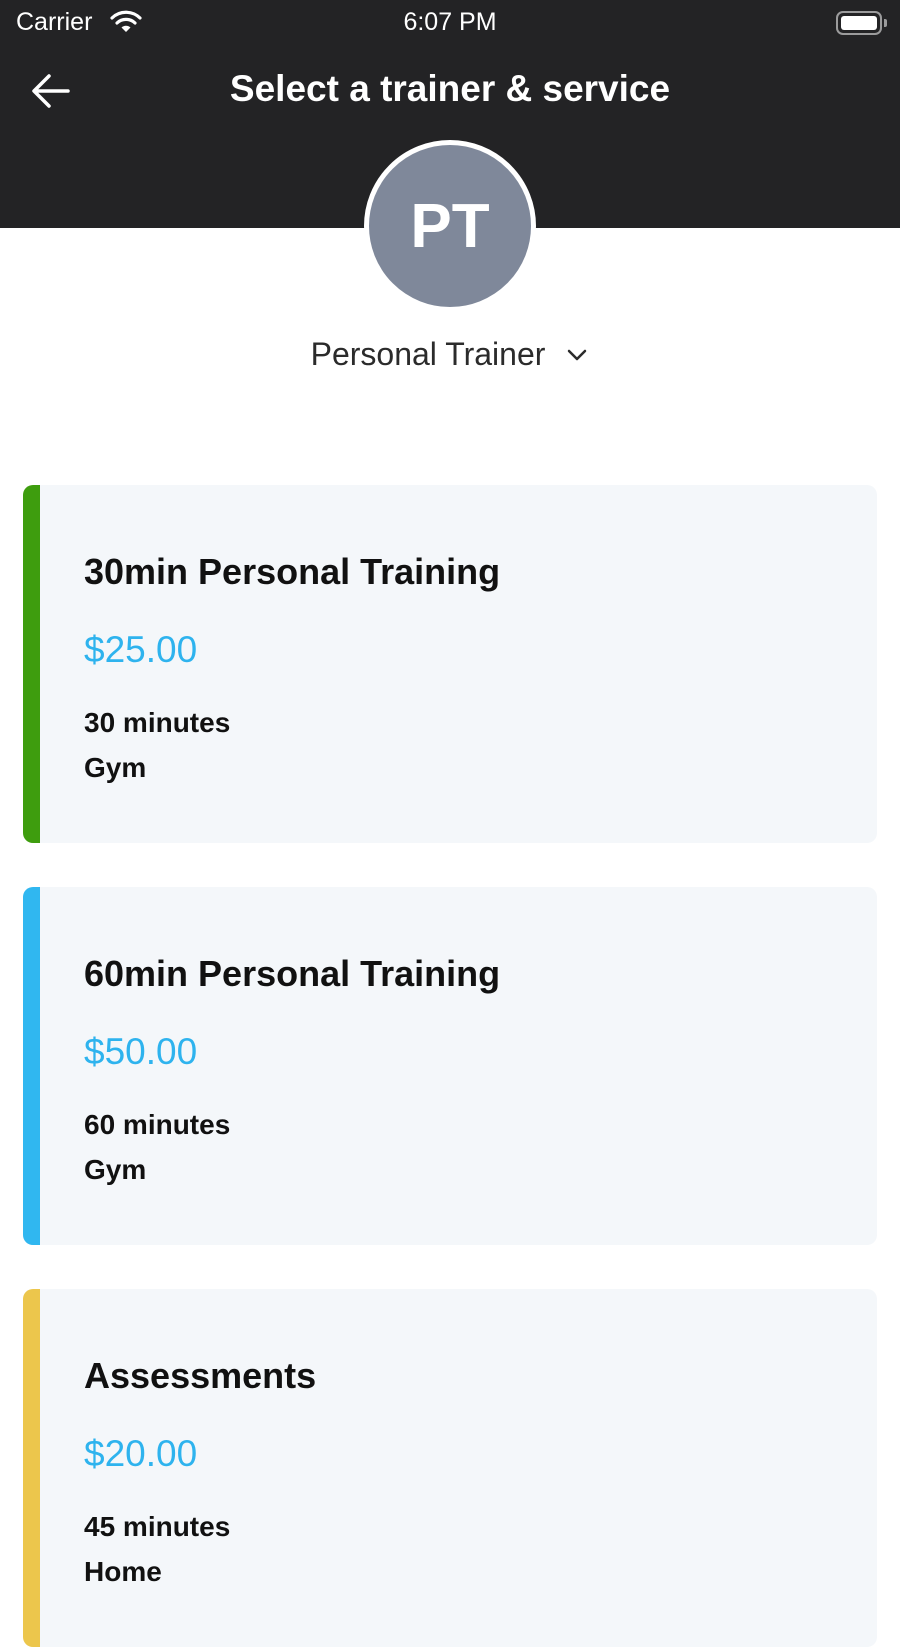 This screenshot has height=1647, width=900. What do you see at coordinates (141, 1051) in the screenshot?
I see `service-price: $50.00` at bounding box center [141, 1051].